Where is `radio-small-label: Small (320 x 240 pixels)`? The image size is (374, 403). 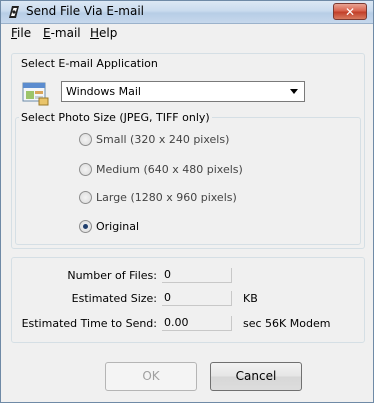 radio-small-label: Small (320 x 240 pixels) is located at coordinates (162, 139).